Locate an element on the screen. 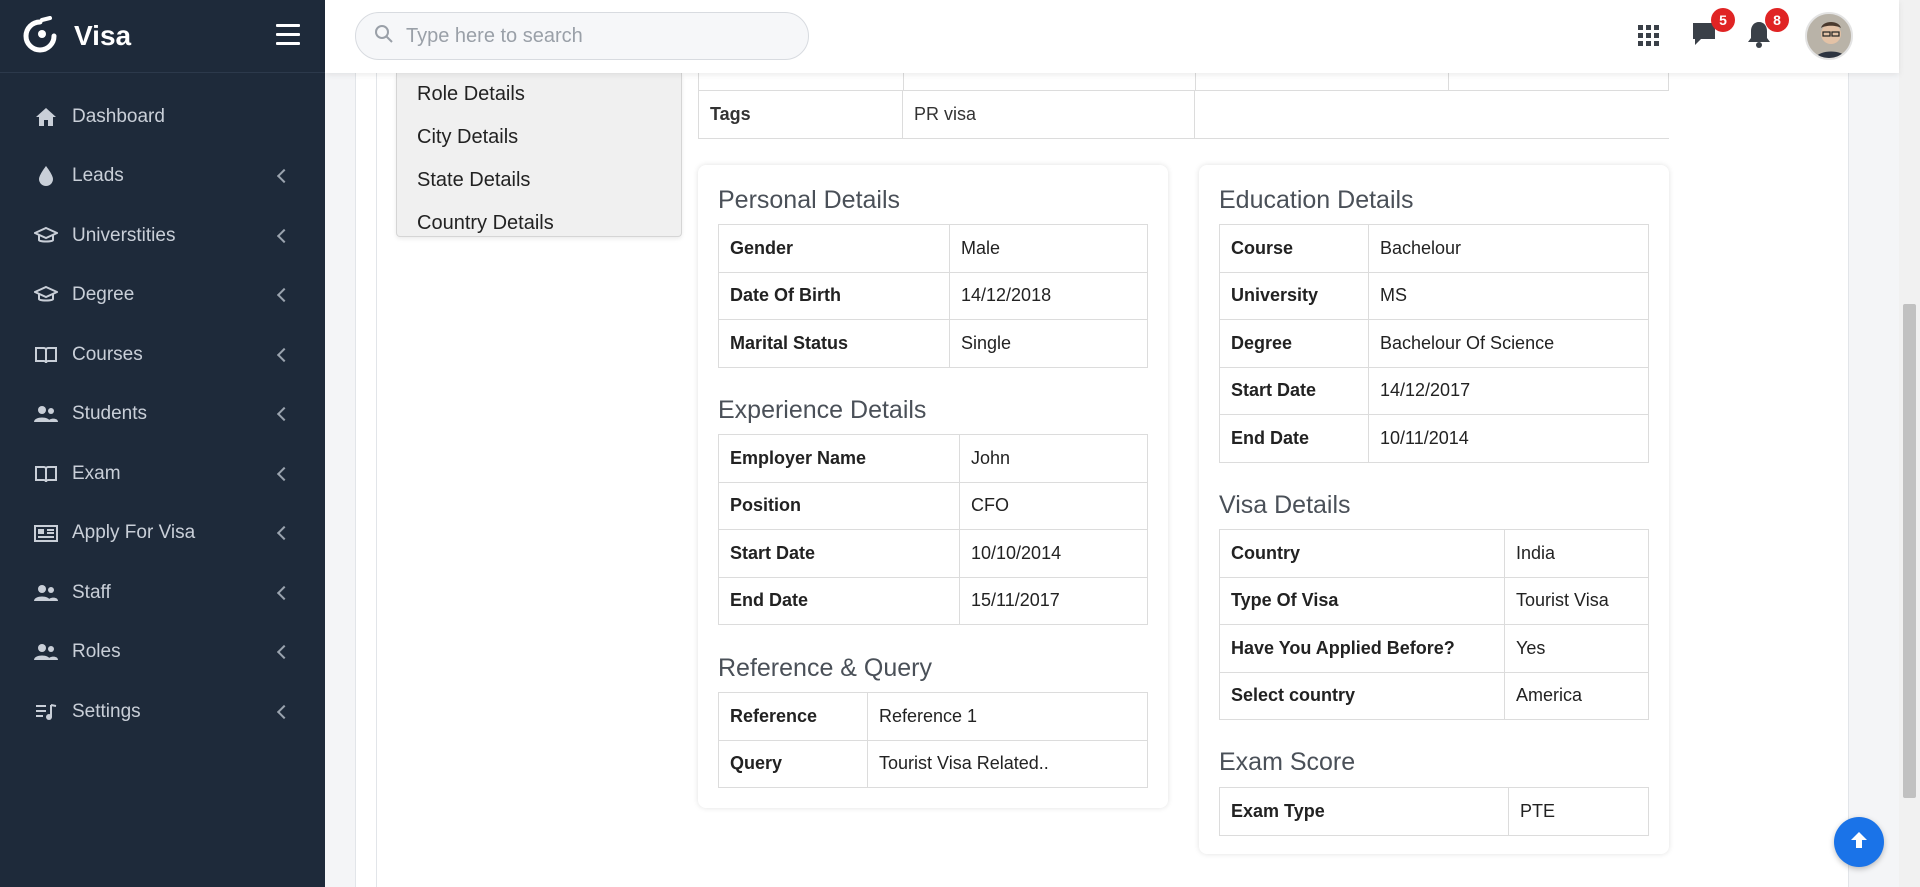 This screenshot has width=1920, height=887. sidebar-item-dashboard: Dashboard is located at coordinates (162, 117).